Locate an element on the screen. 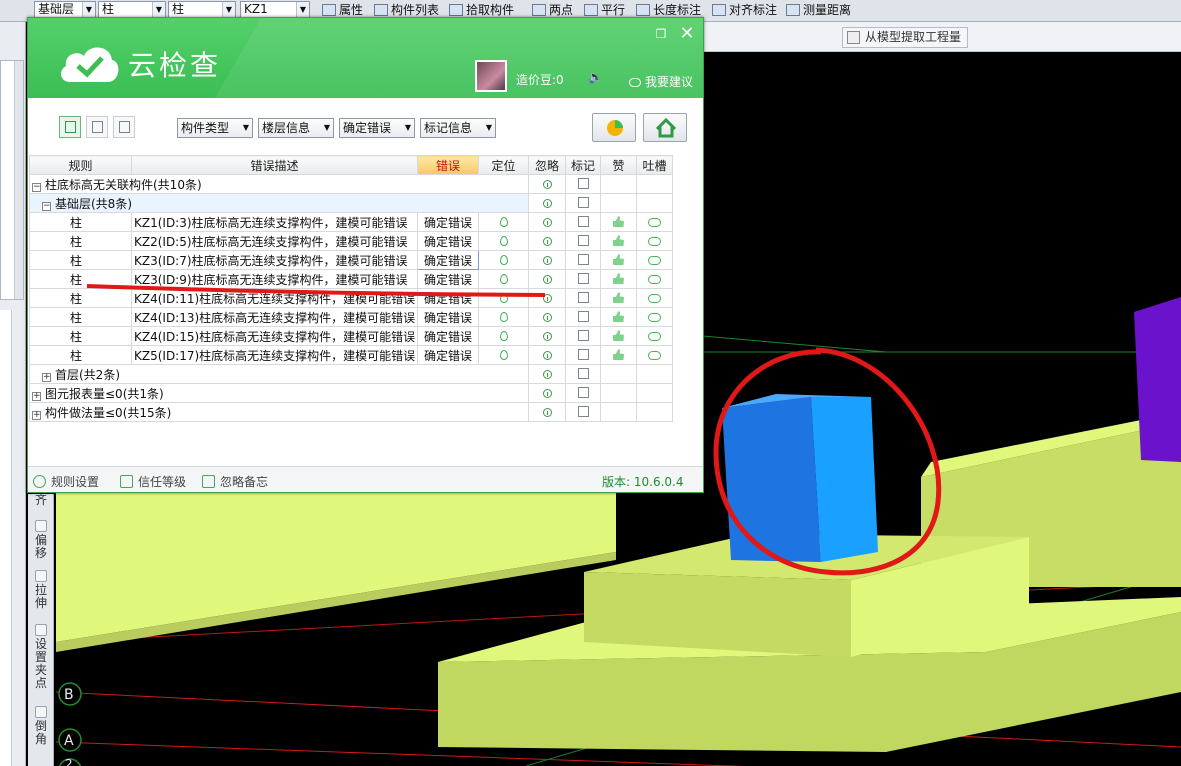 Image resolution: width=1181 pixels, height=766 pixels. left-property-panel is located at coordinates (6, 538).